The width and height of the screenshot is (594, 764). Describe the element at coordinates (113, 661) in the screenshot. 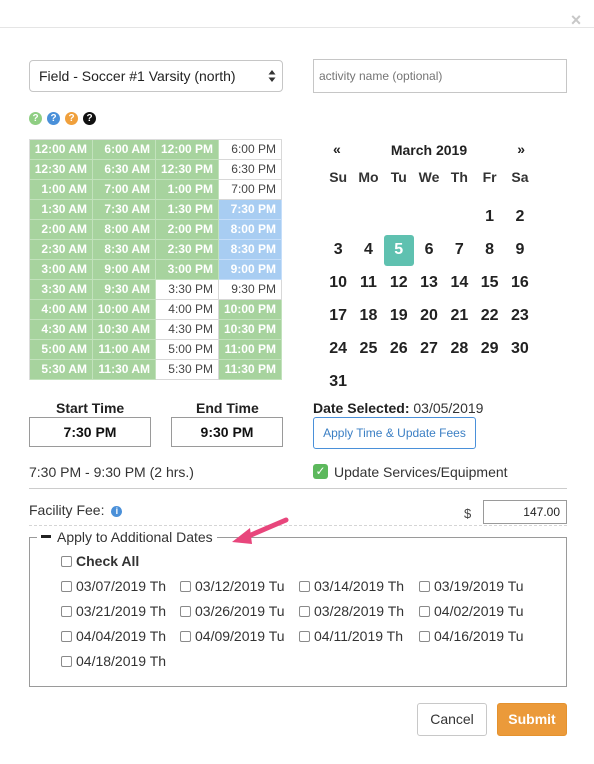

I see `additional-date-checkbox: 04/18/2019 Th` at that location.